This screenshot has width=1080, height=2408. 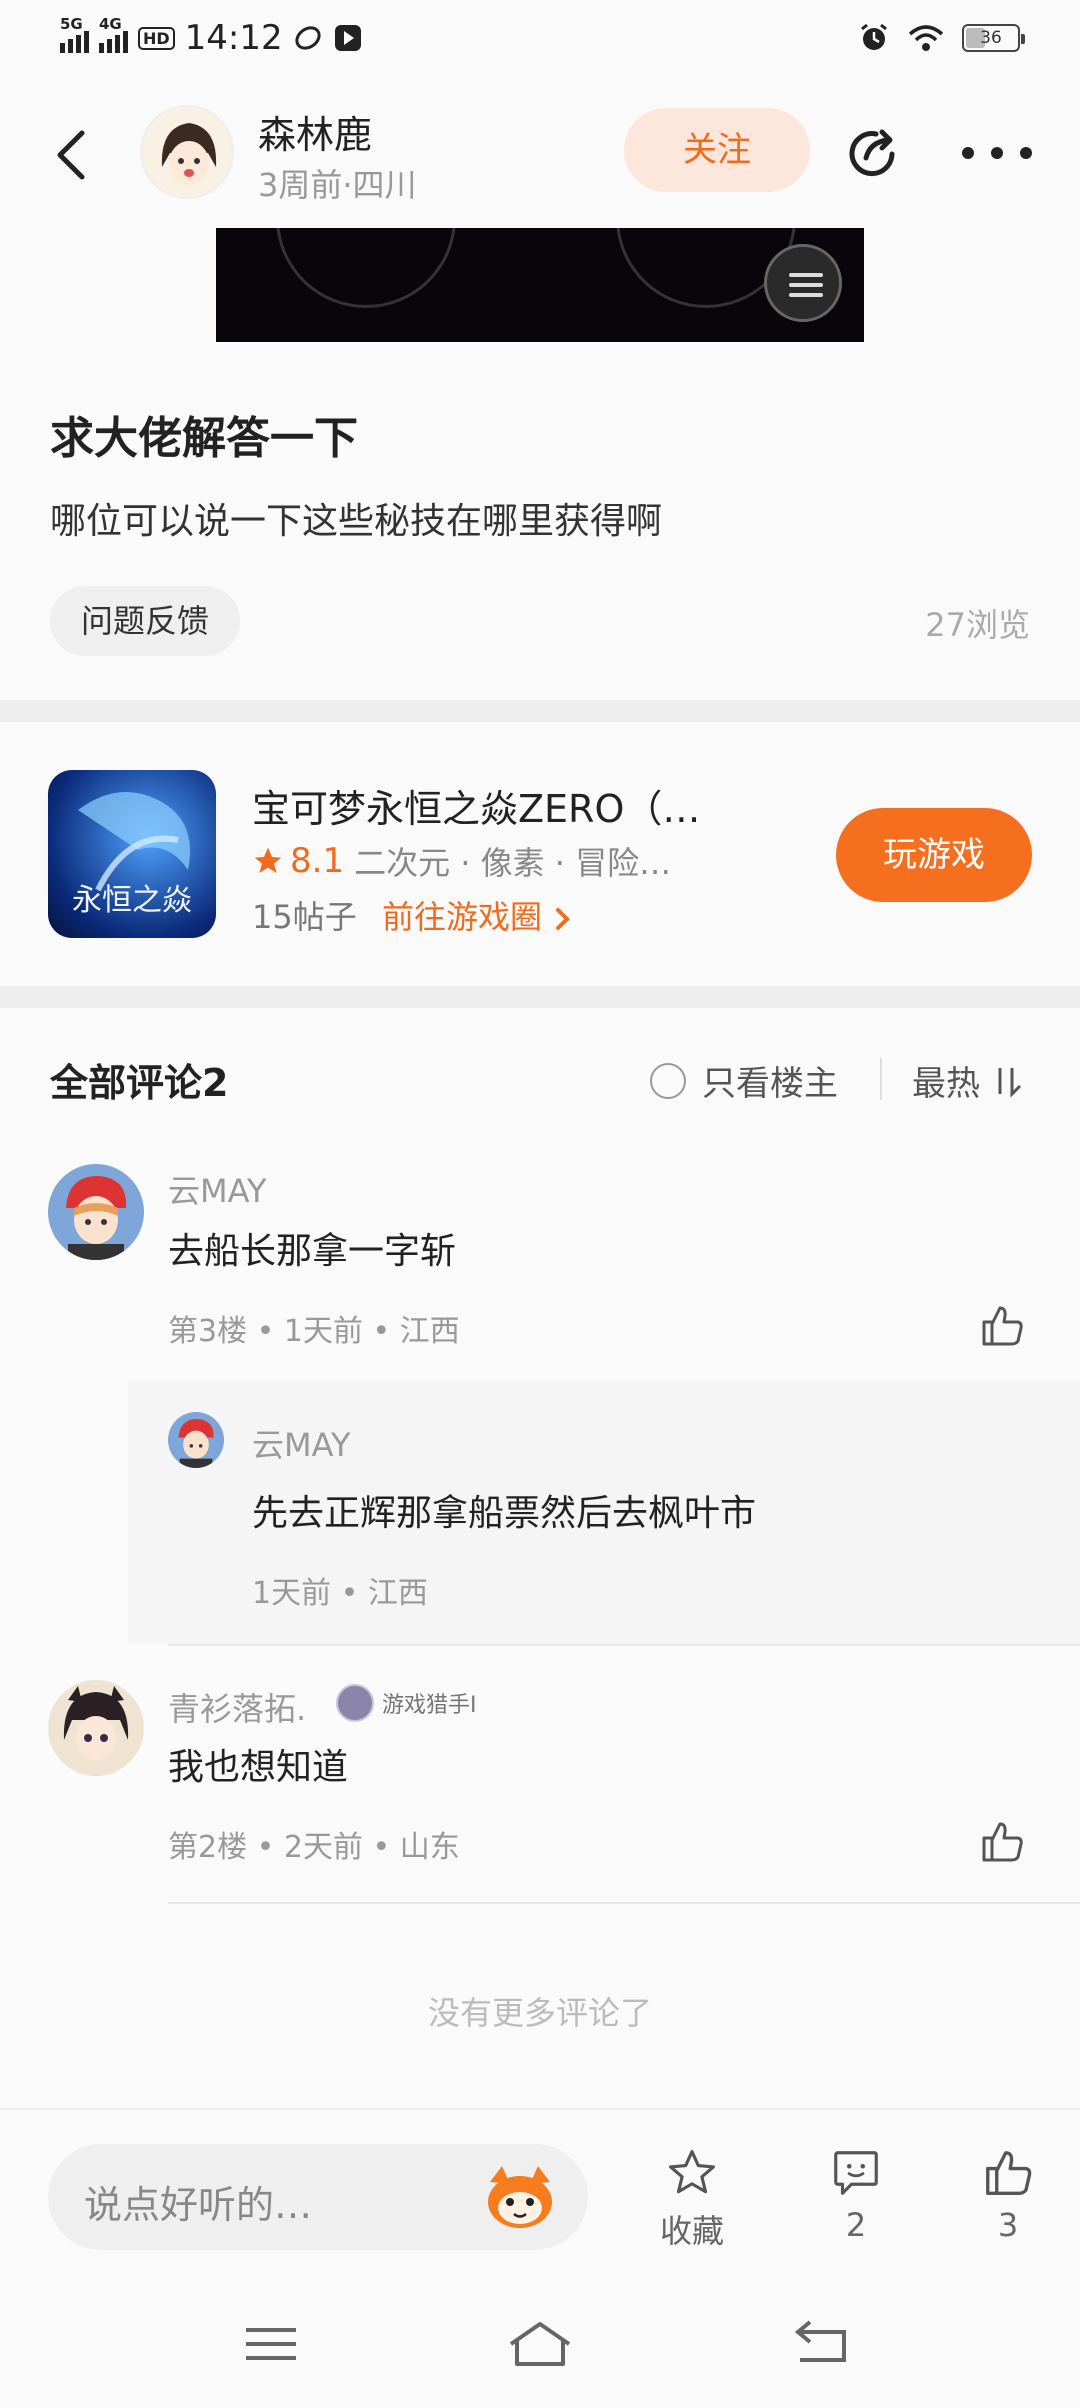 What do you see at coordinates (691, 2231) in the screenshot?
I see `collect-label: 收藏` at bounding box center [691, 2231].